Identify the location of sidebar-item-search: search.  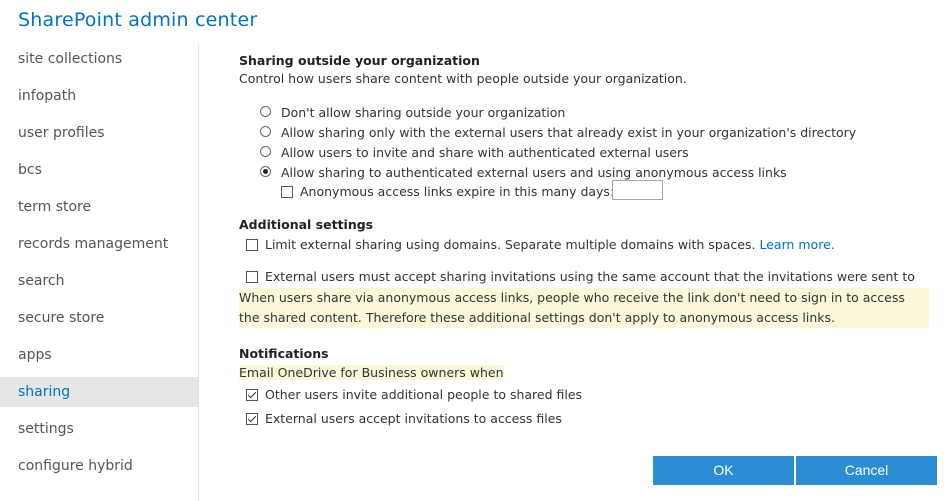
(99, 281).